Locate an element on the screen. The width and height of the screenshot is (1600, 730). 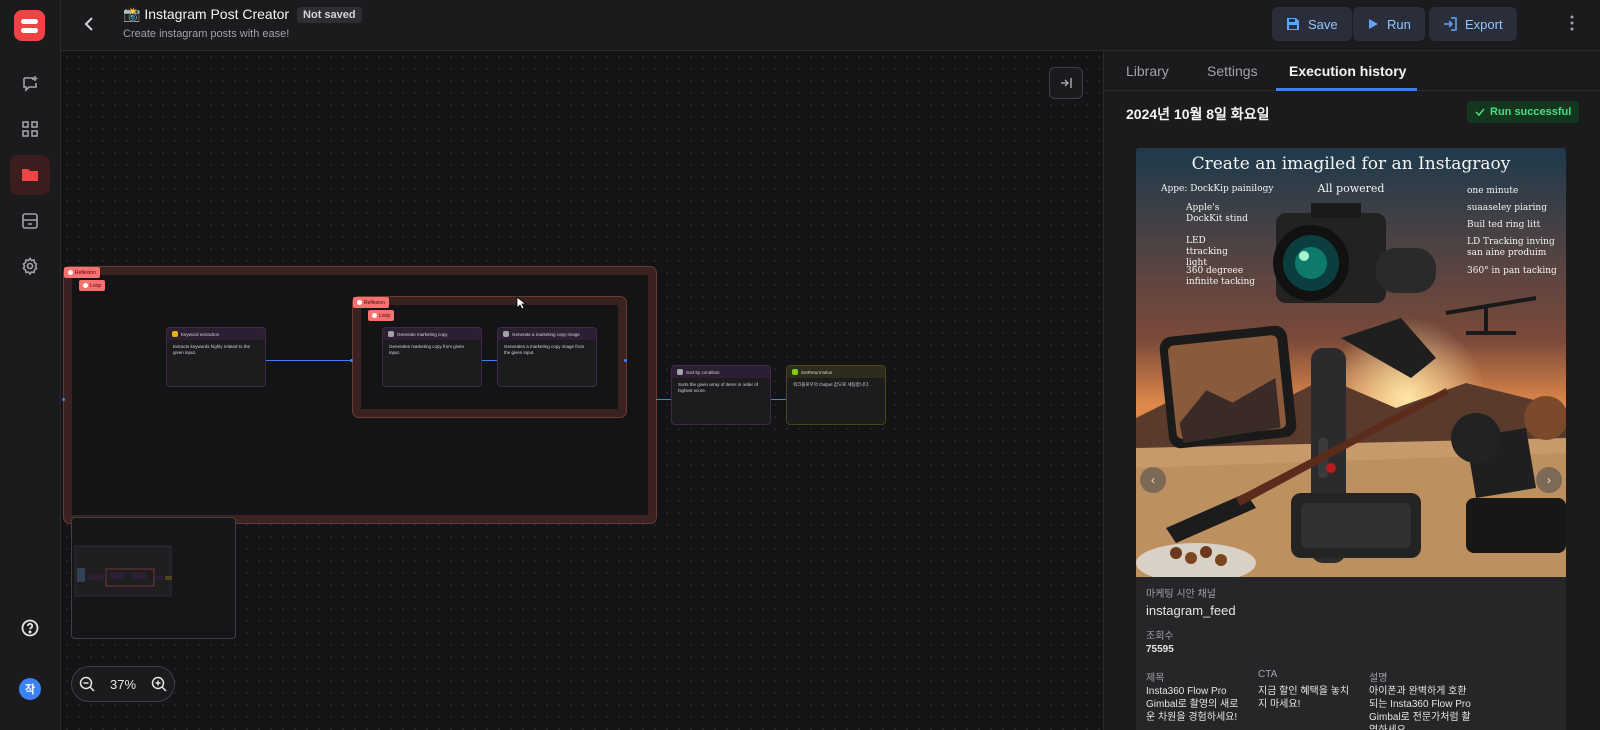
tab-settings: Settings is located at coordinates (1232, 71).